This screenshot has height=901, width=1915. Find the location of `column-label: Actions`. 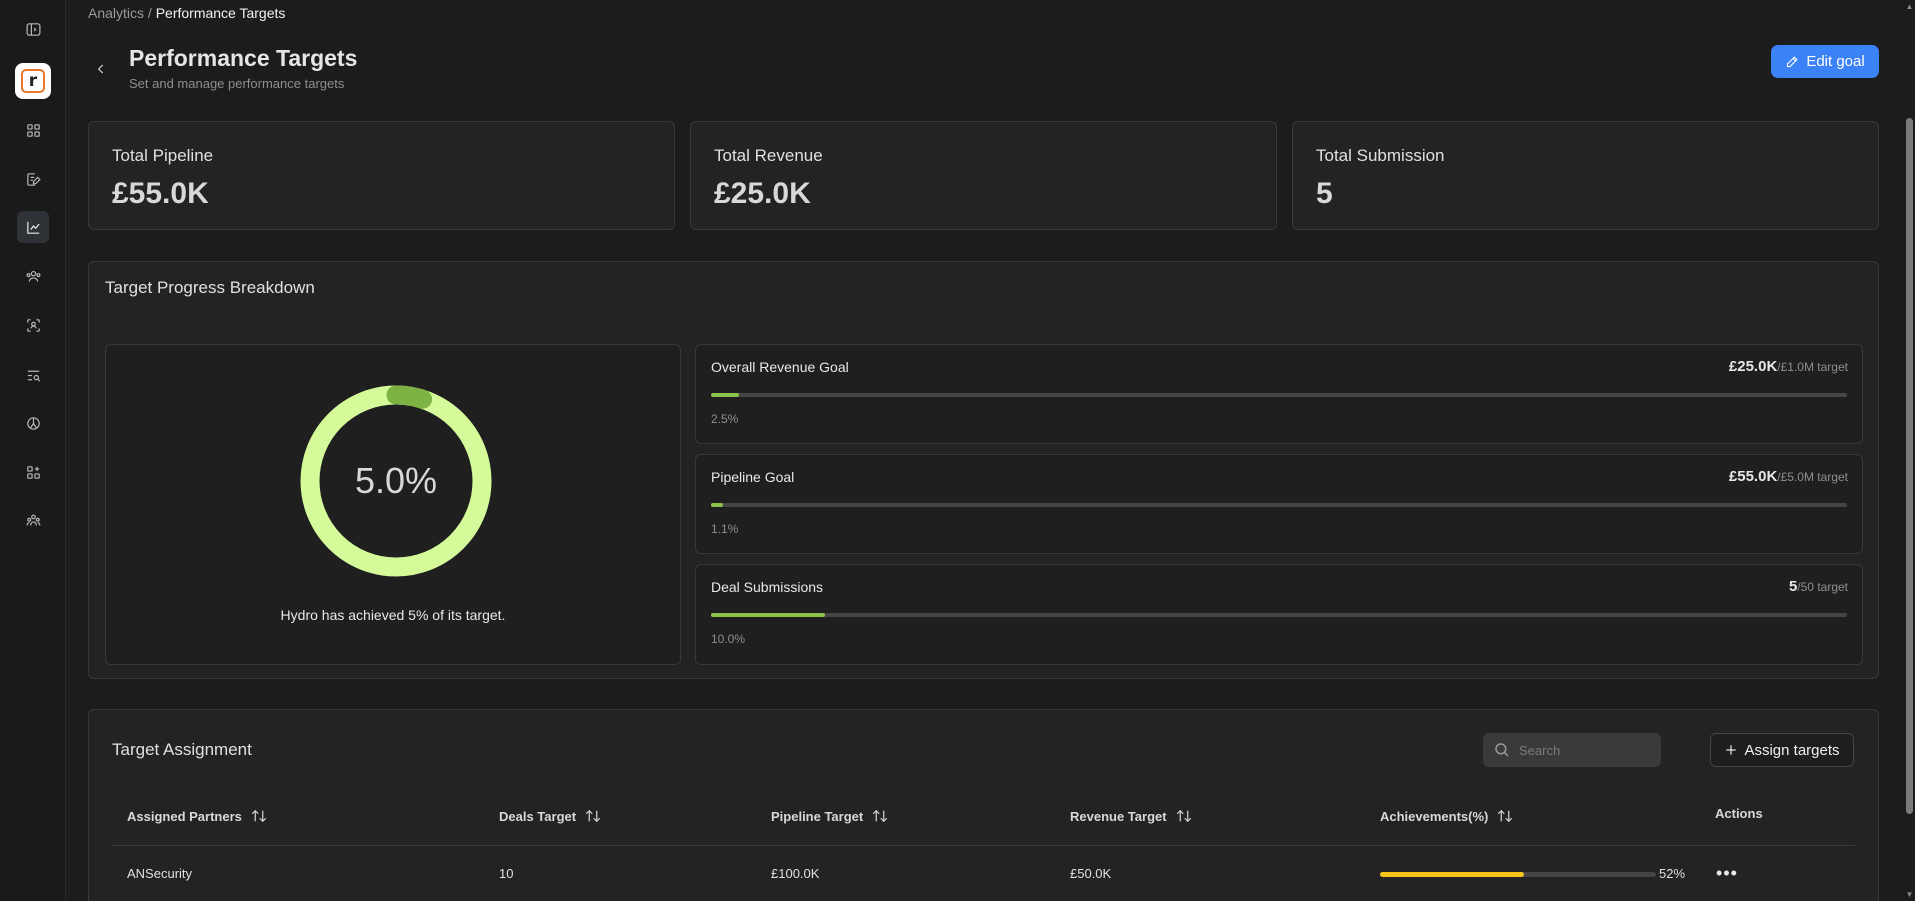

column-label: Actions is located at coordinates (1739, 813).